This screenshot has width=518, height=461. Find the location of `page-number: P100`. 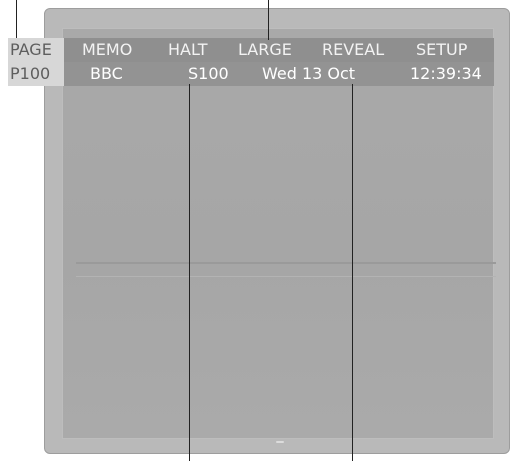

page-number: P100 is located at coordinates (30, 73).